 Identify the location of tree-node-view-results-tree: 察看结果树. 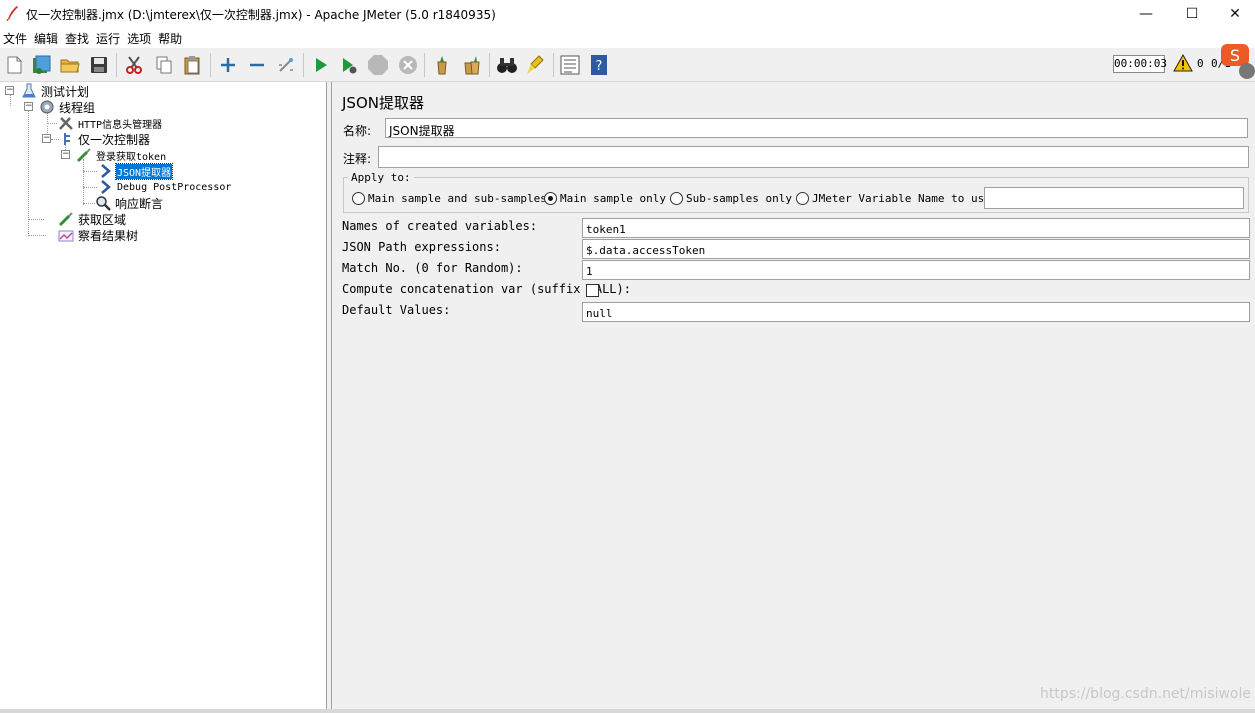
(98, 235).